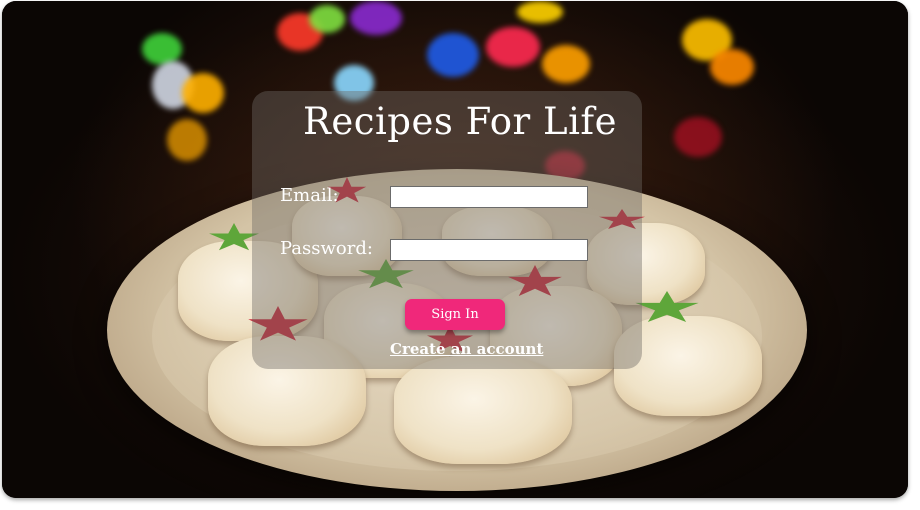 This screenshot has height=510, width=920. I want to click on email-input, so click(489, 197).